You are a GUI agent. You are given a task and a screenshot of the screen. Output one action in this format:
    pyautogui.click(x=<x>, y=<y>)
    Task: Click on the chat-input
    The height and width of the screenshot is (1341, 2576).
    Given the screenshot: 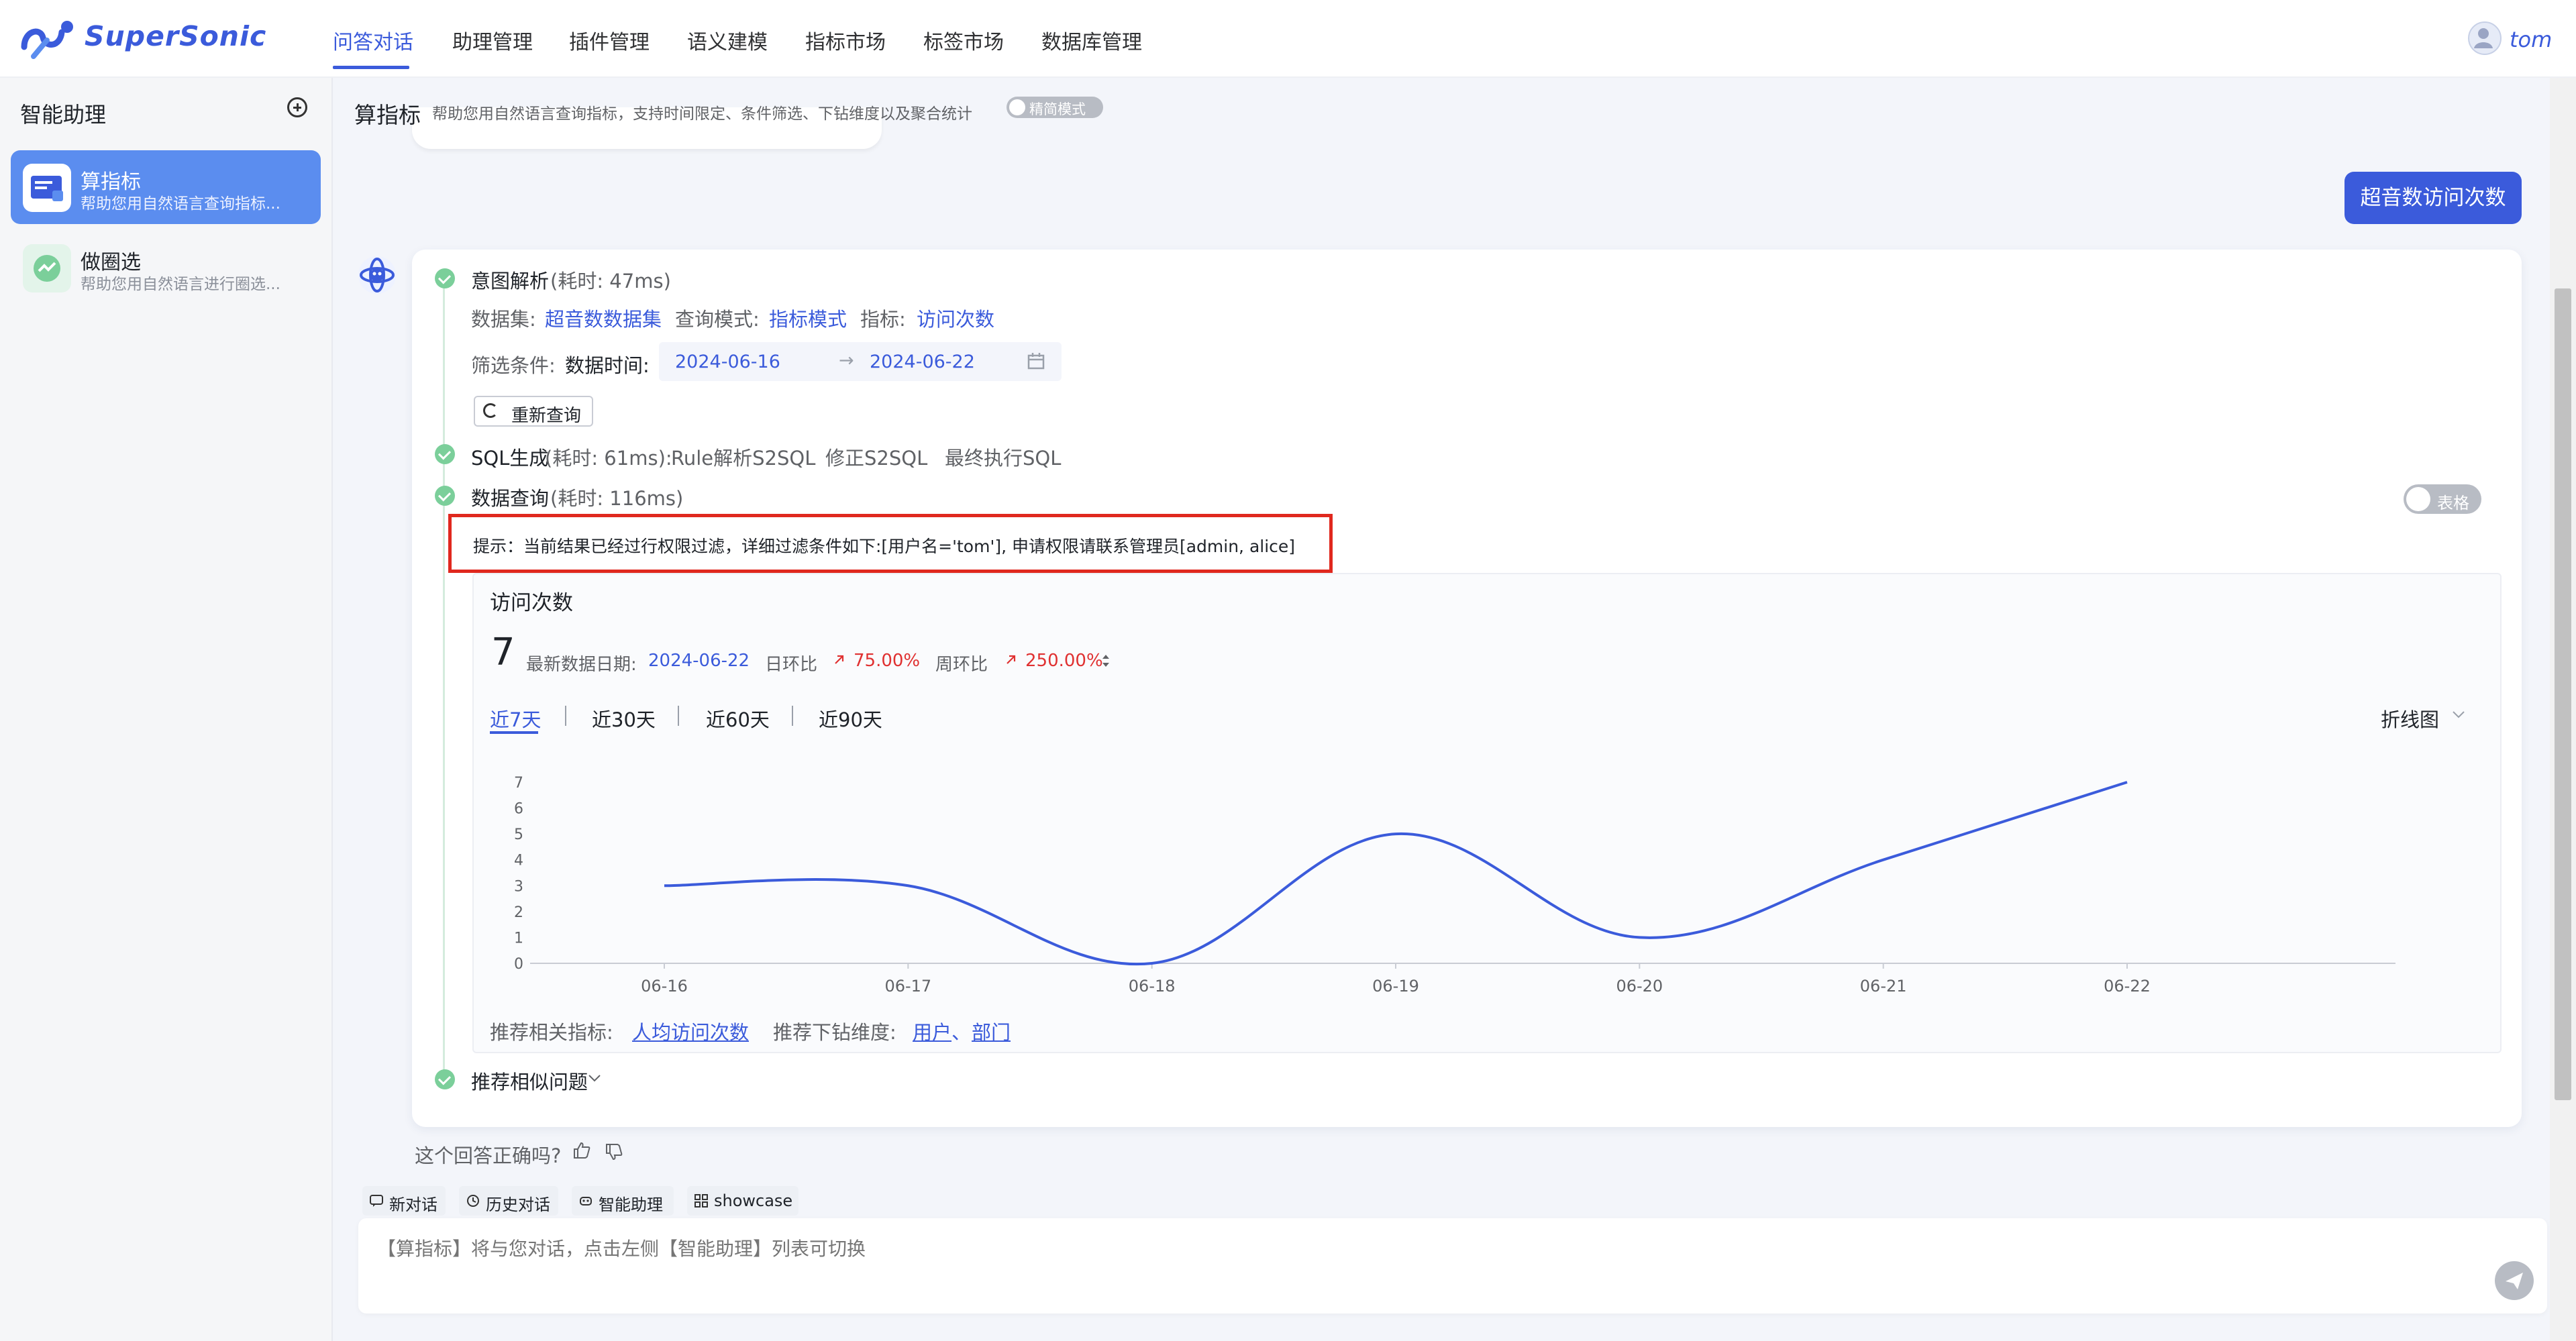 What is the action you would take?
    pyautogui.click(x=1383, y=1248)
    